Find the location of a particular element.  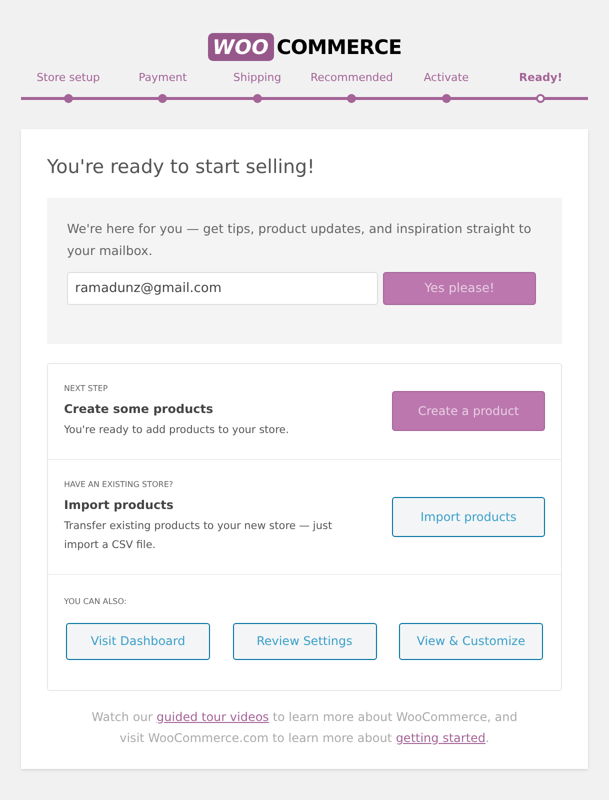

logo-wordmark: COMMERCE is located at coordinates (339, 47).